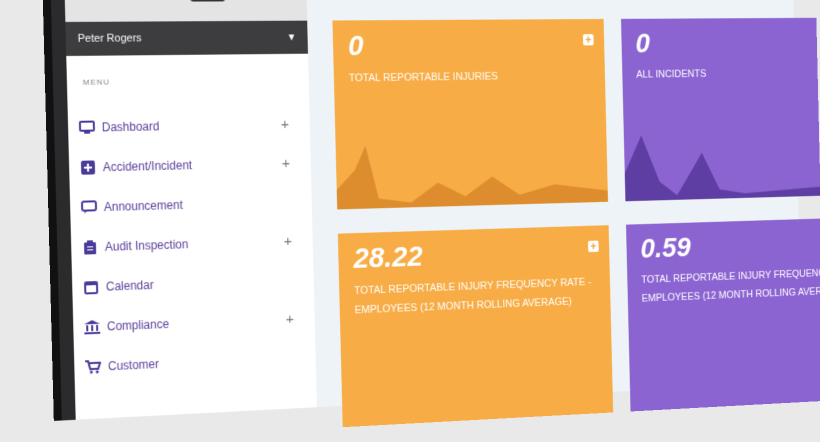 The width and height of the screenshot is (820, 442). I want to click on cart-icon, so click(93, 367).